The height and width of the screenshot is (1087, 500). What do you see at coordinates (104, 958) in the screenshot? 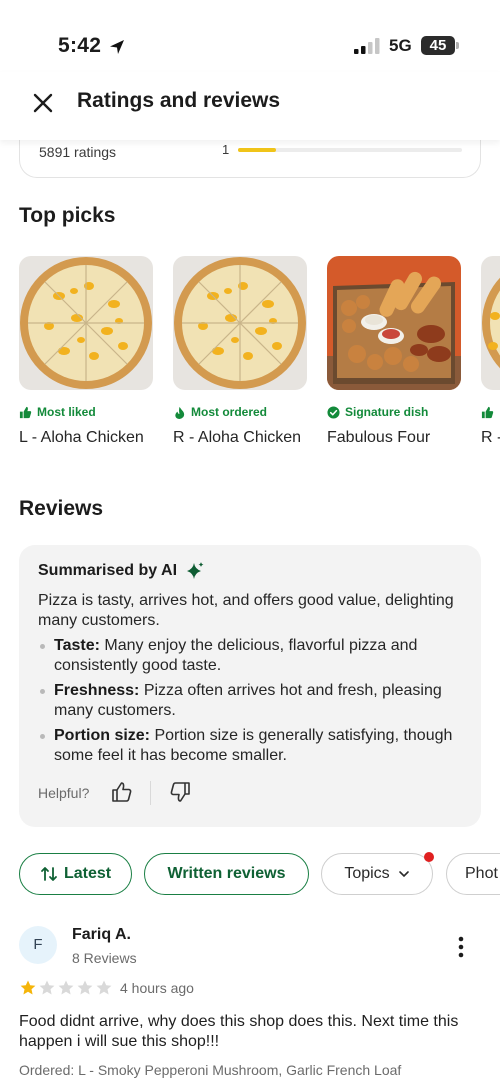
I see `reviewer-review-count: 8 Reviews` at bounding box center [104, 958].